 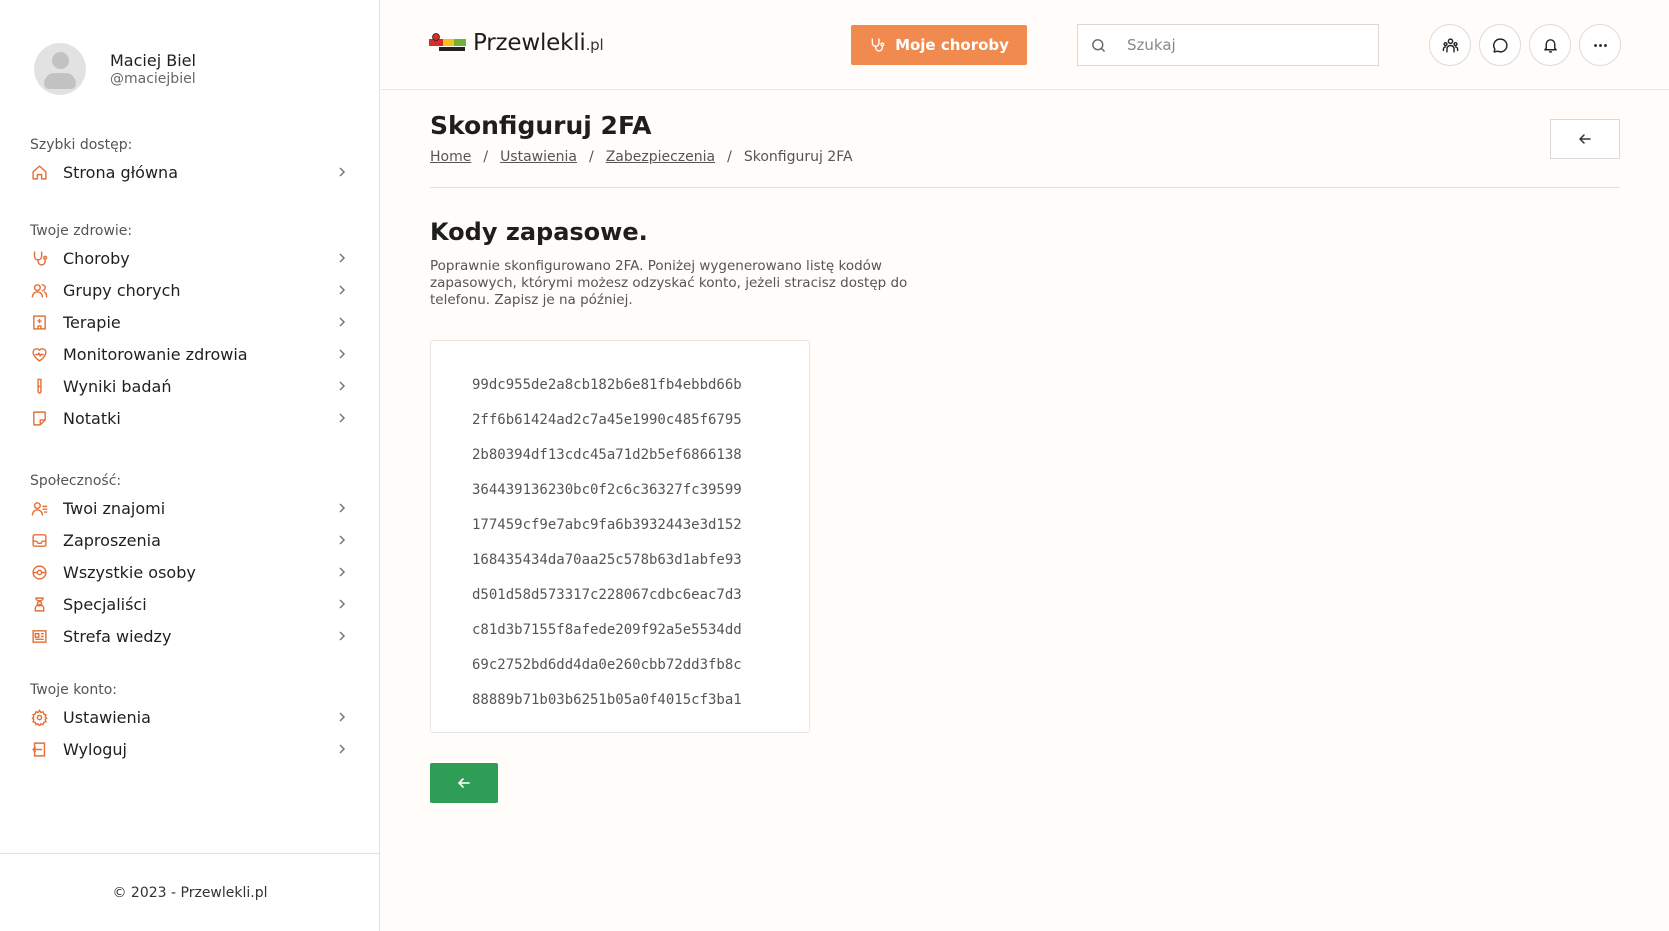 What do you see at coordinates (39, 717) in the screenshot?
I see `gear-icon` at bounding box center [39, 717].